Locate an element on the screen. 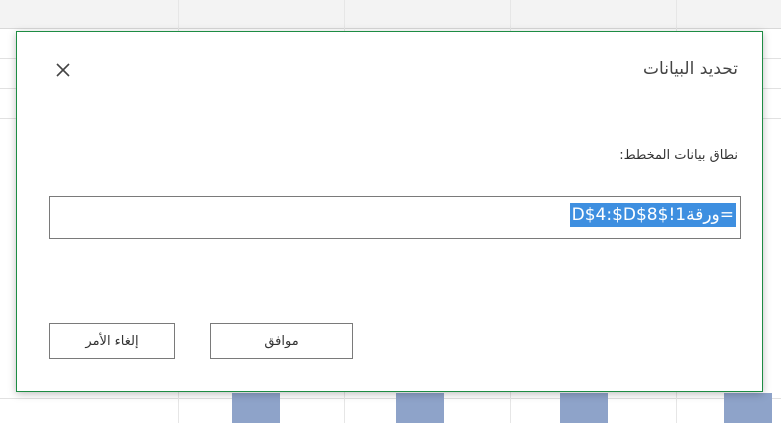 This screenshot has height=423, width=781. chart-data-range-label: نطاق بيانات المخطط: is located at coordinates (678, 155).